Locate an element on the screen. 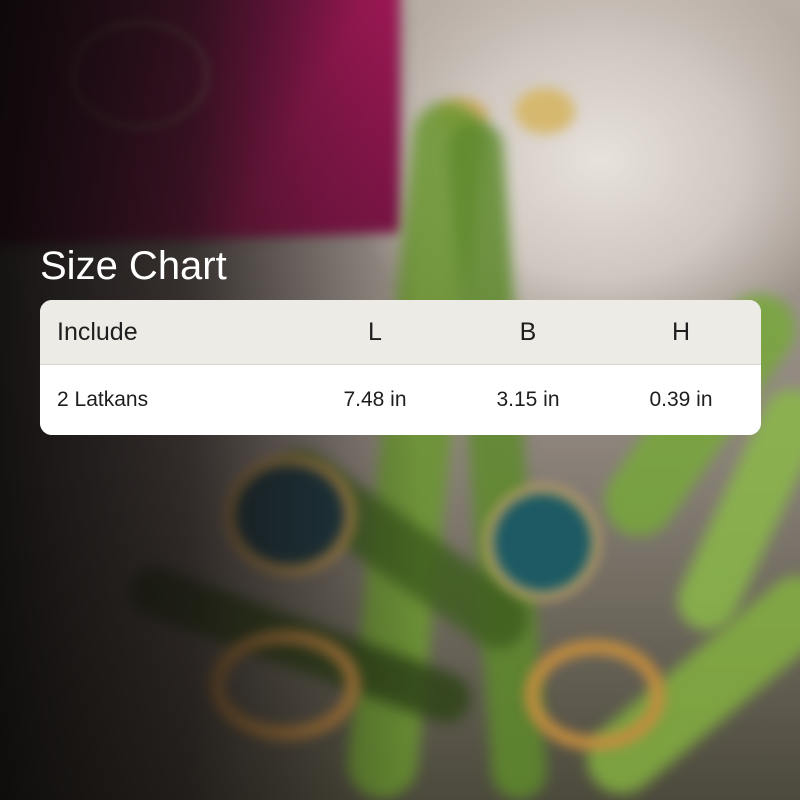 This screenshot has height=800, width=800. cell-length: 7.48 in is located at coordinates (375, 399).